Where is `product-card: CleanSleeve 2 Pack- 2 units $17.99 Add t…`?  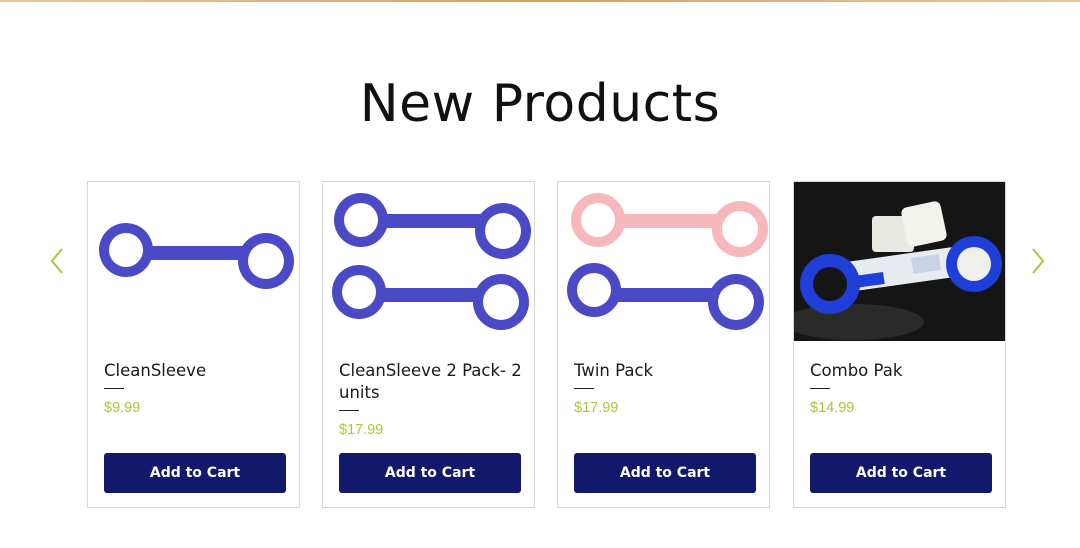 product-card: CleanSleeve 2 Pack- 2 units $17.99 Add t… is located at coordinates (428, 344).